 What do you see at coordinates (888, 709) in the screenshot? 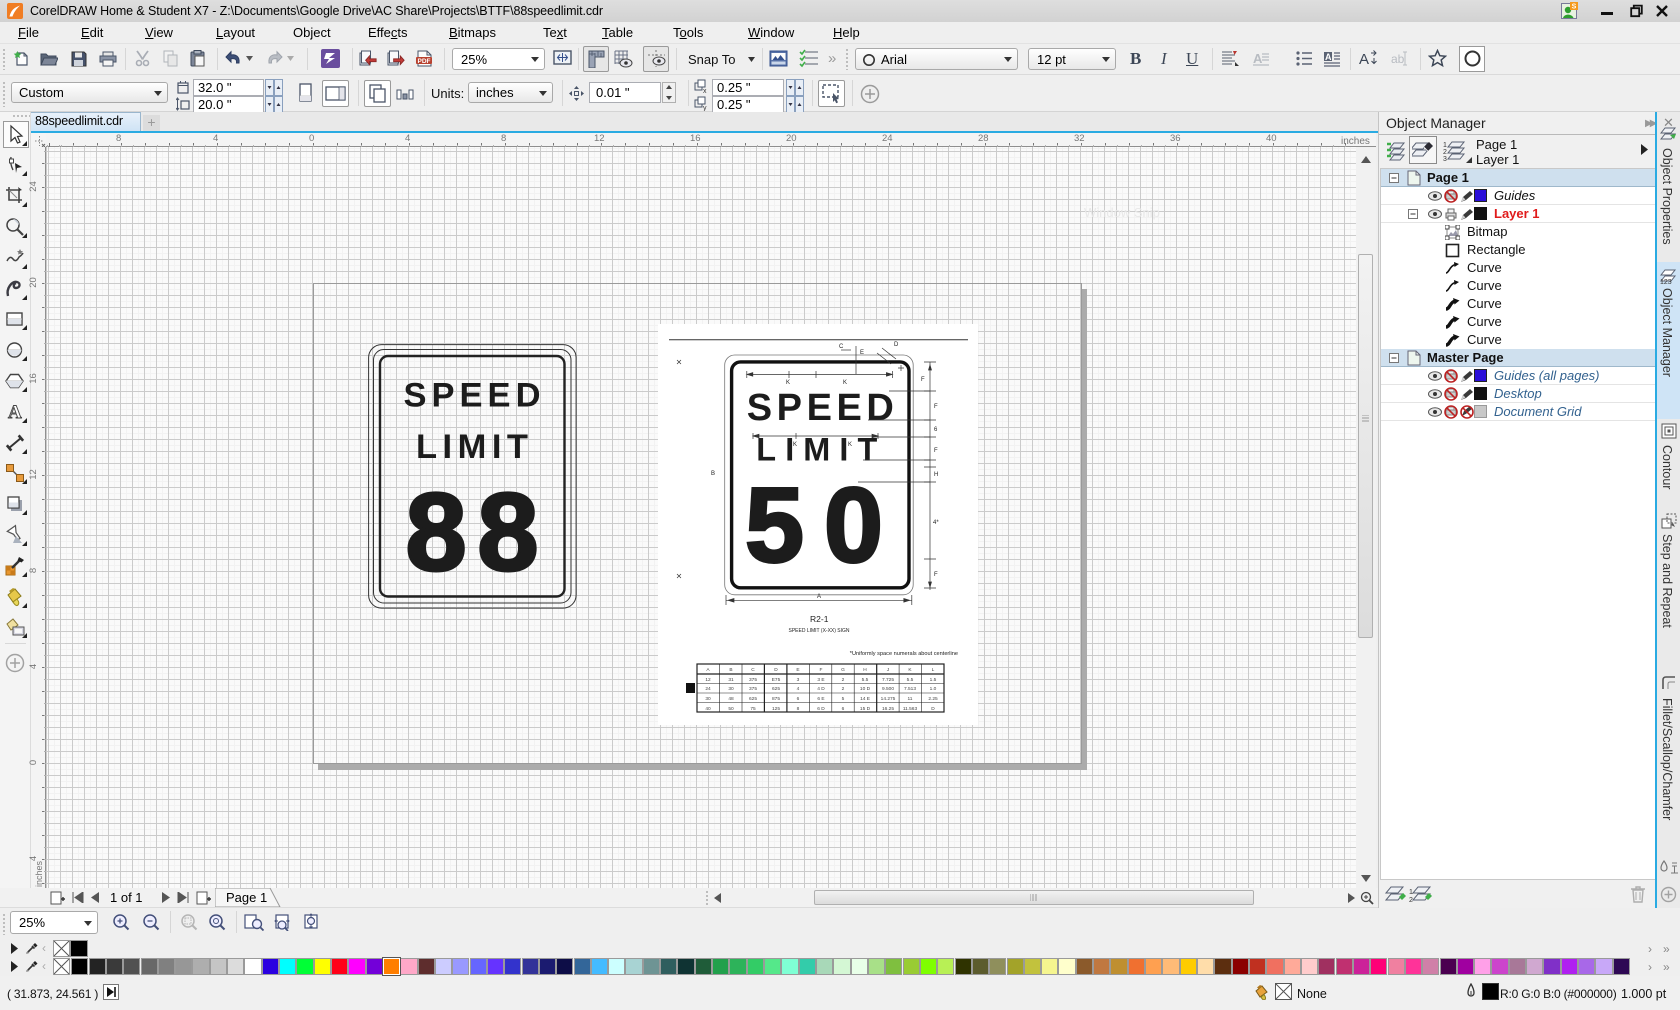
I see `svg-text: 16.25` at bounding box center [888, 709].